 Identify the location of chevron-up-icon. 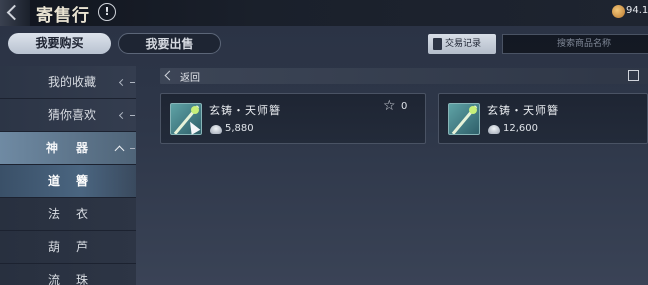
(119, 150).